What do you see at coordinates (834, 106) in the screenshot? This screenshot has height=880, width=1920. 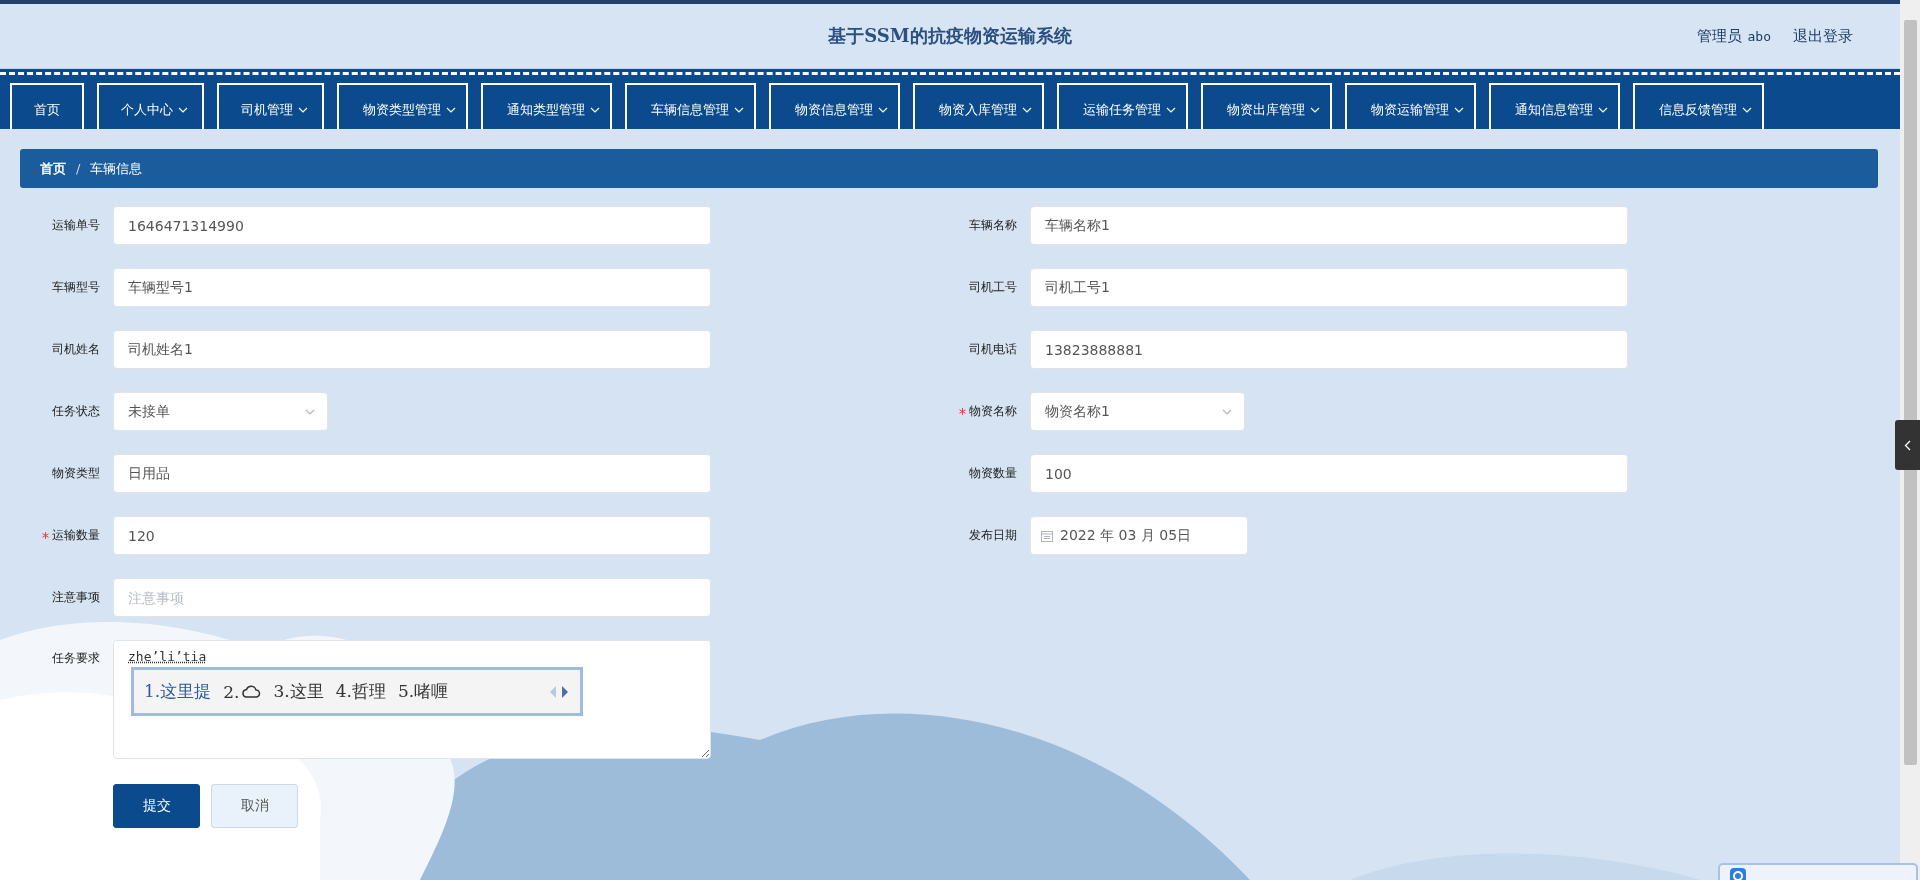 I see `nav-tab: 物资信息管理` at bounding box center [834, 106].